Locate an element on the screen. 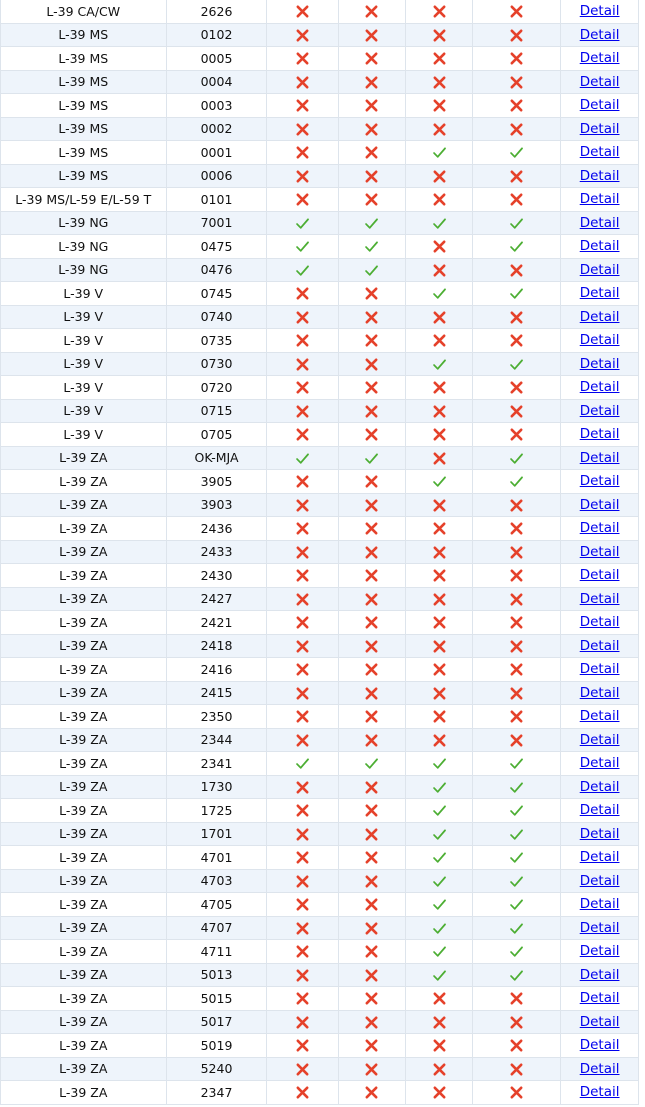  serial-cell: 1725 is located at coordinates (216, 810).